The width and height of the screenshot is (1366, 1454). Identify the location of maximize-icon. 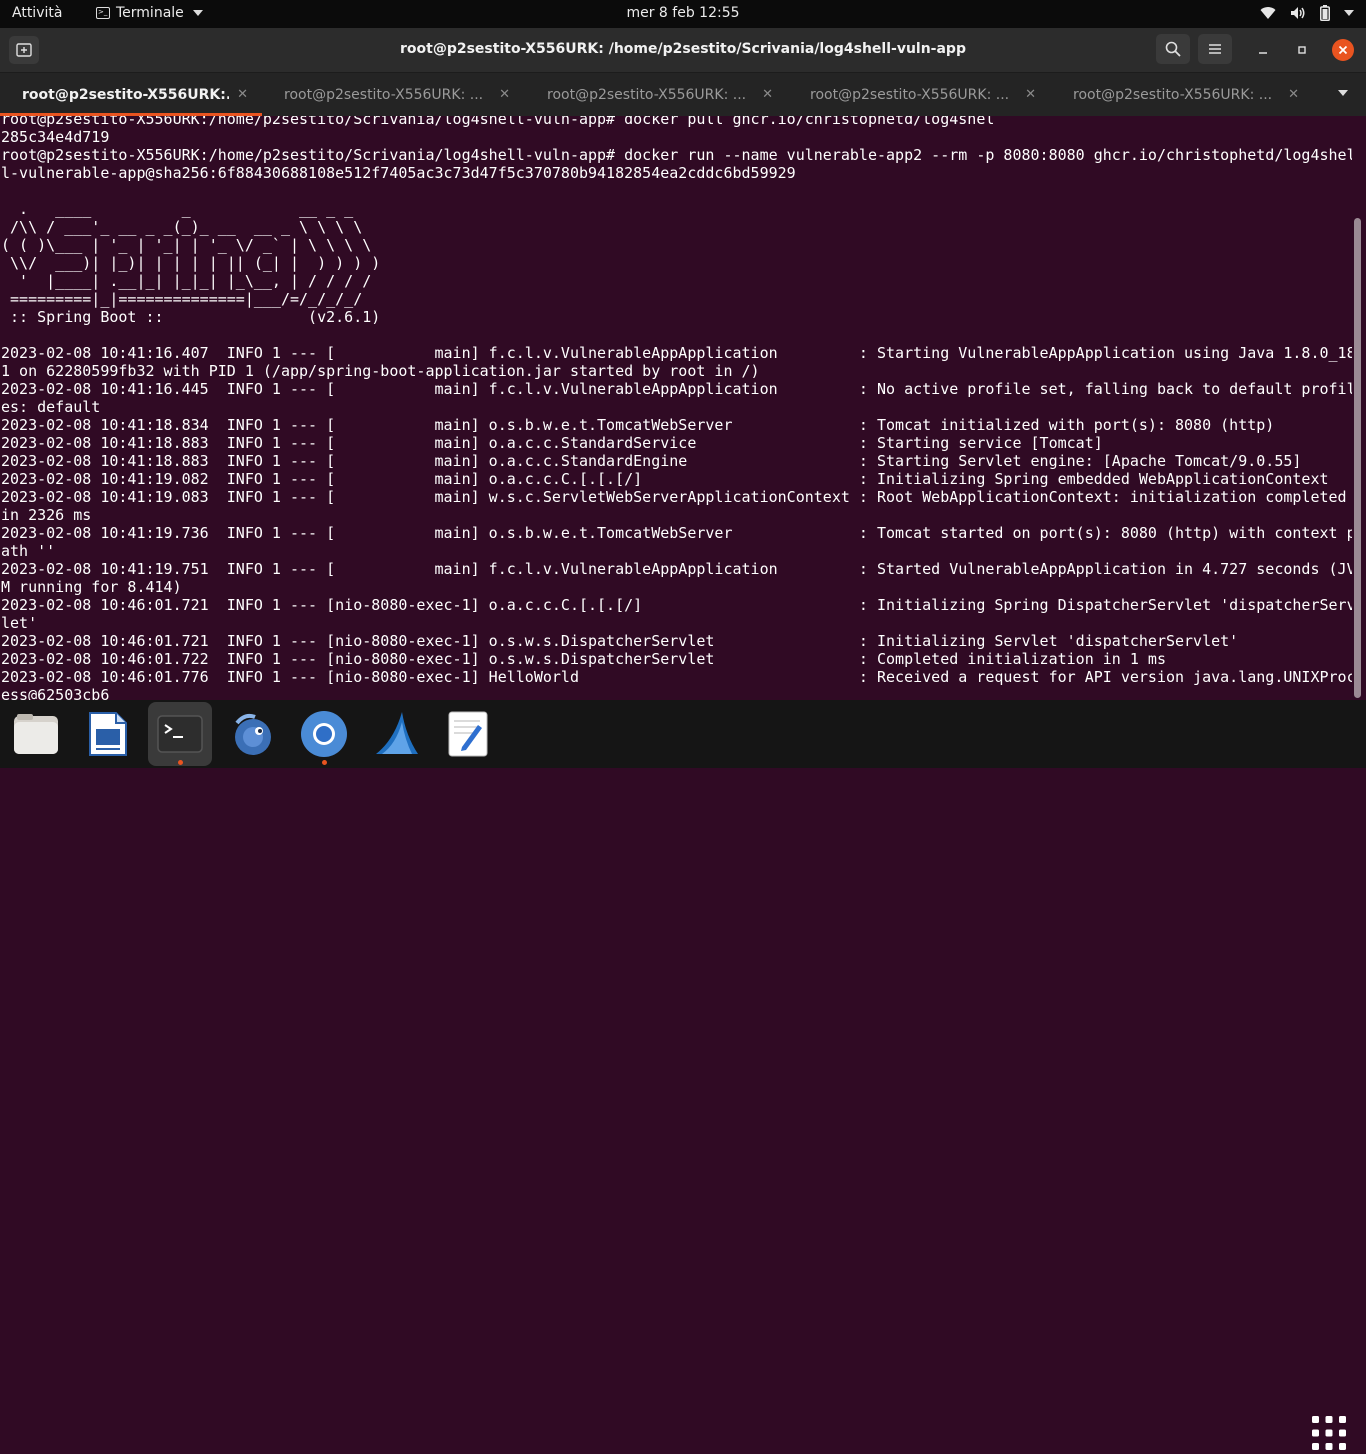
(1302, 50).